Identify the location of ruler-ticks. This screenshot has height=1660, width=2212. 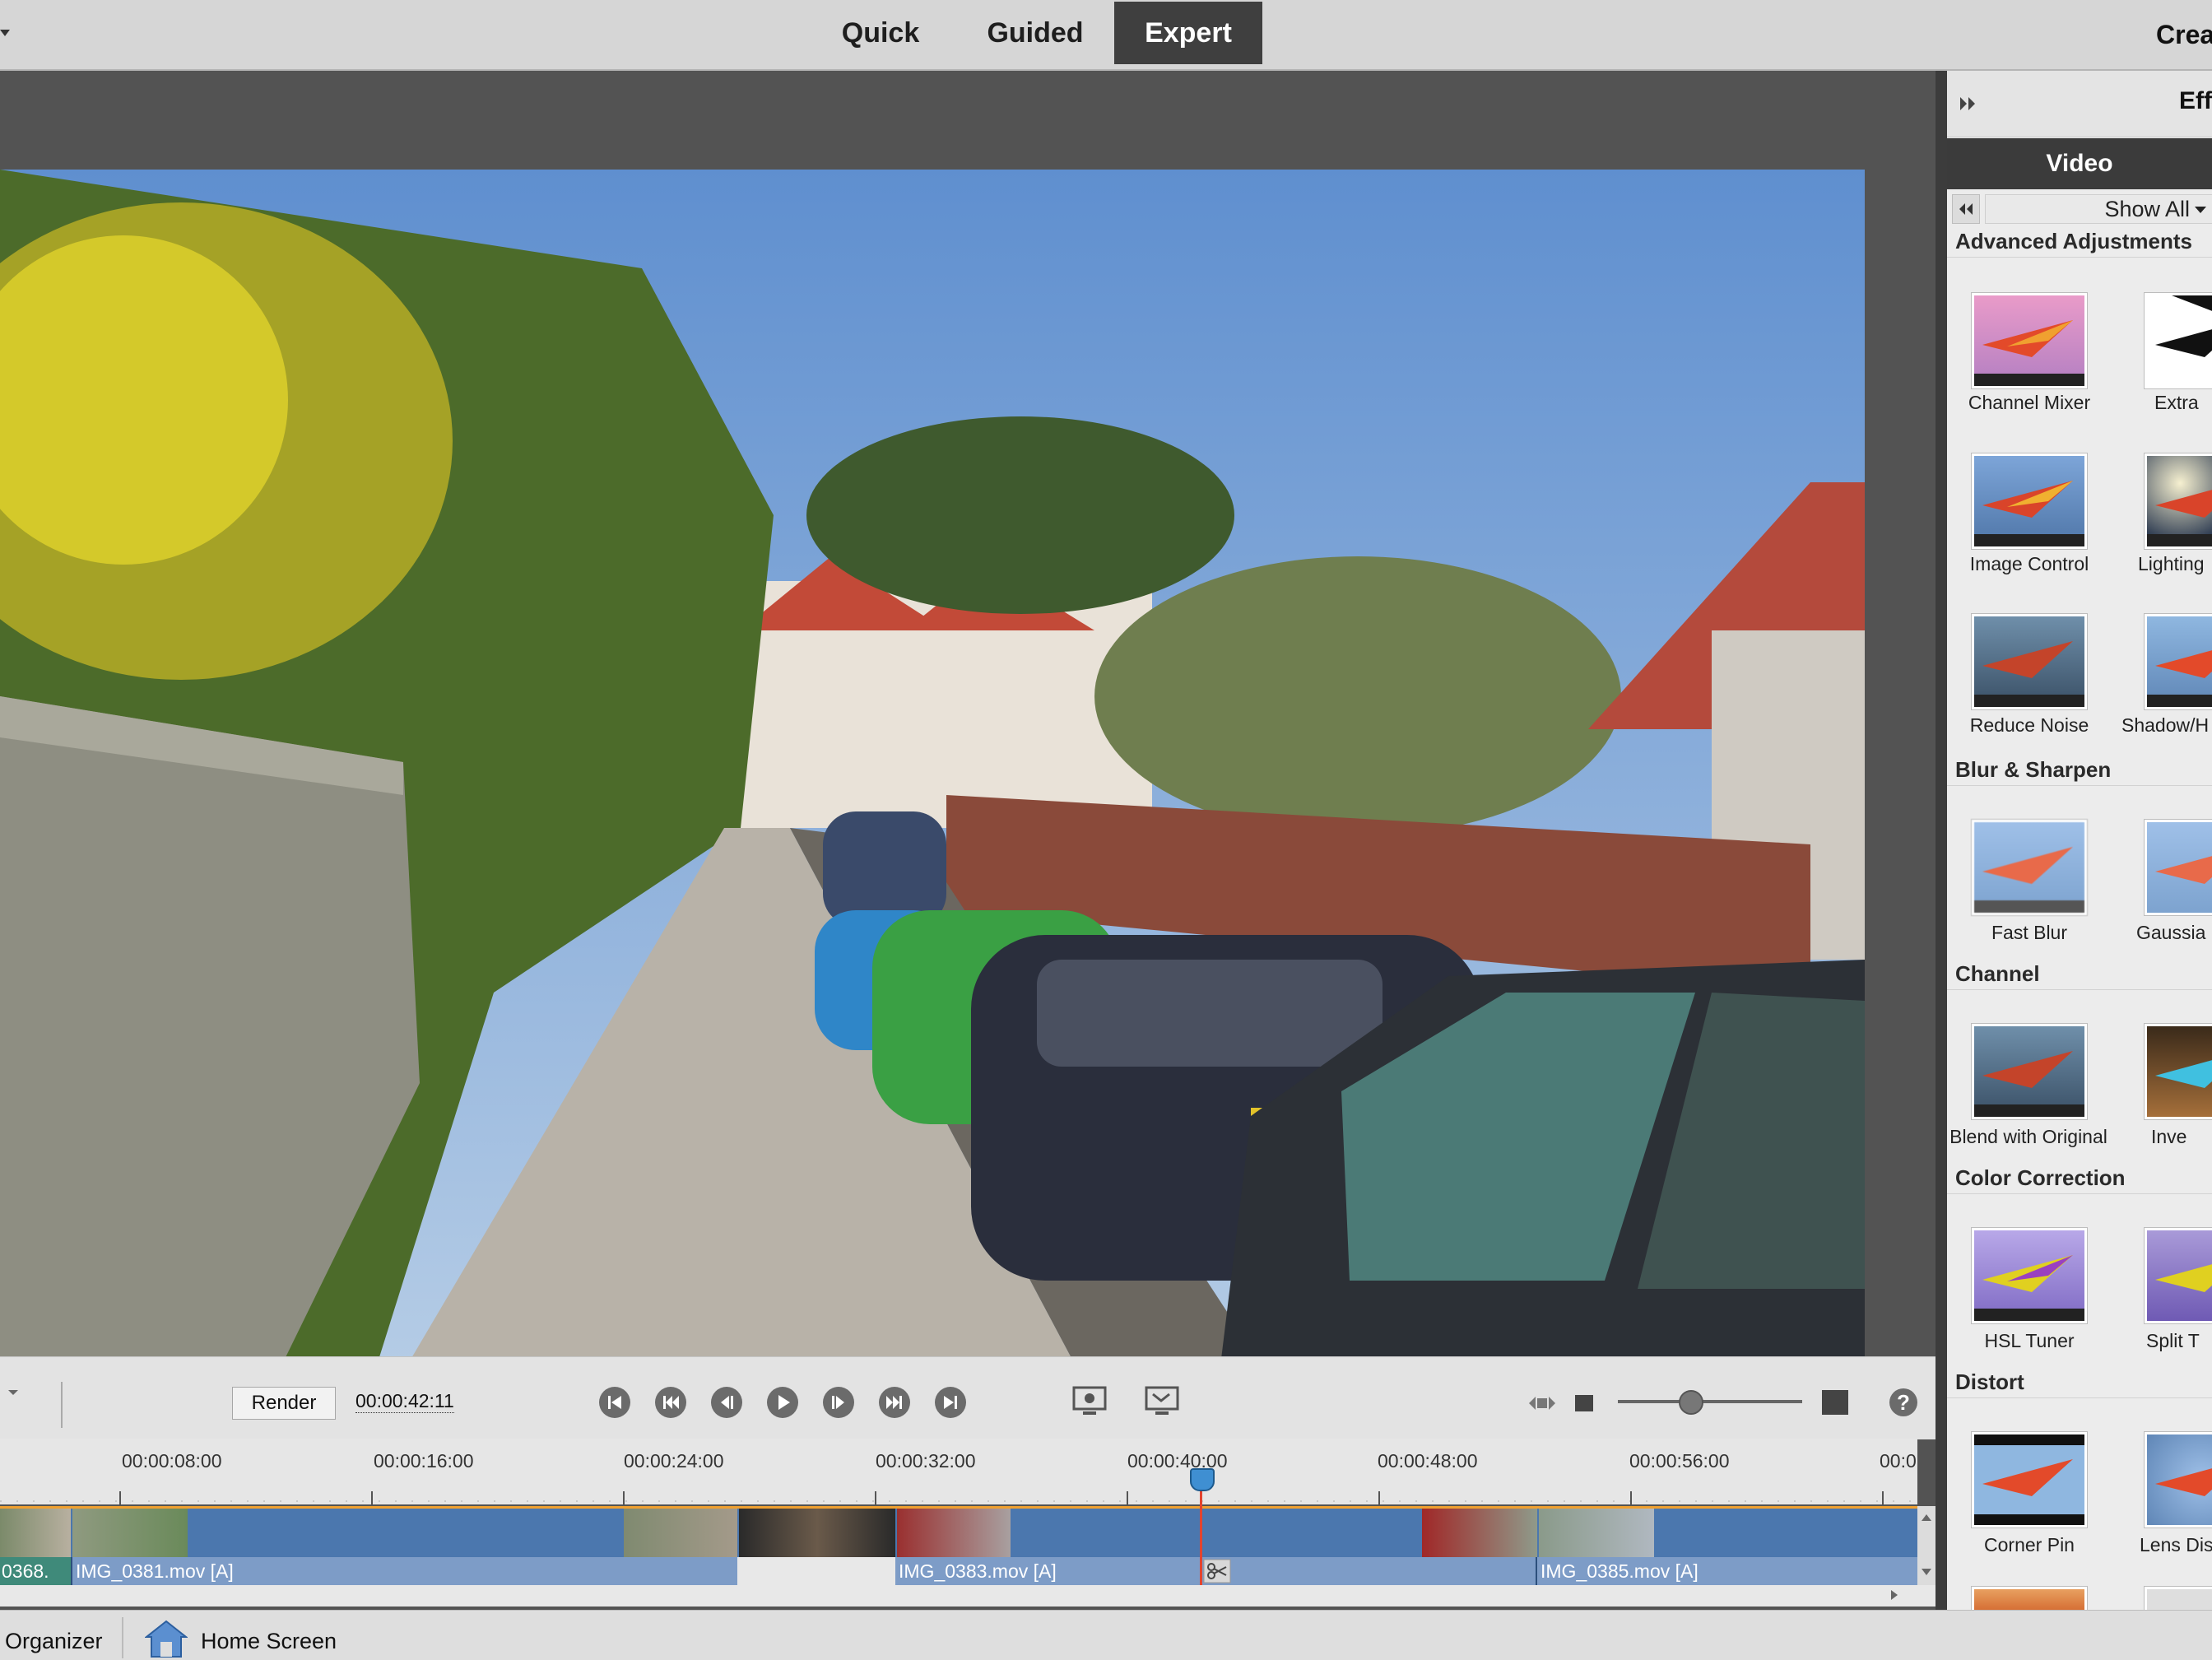
(958, 1497).